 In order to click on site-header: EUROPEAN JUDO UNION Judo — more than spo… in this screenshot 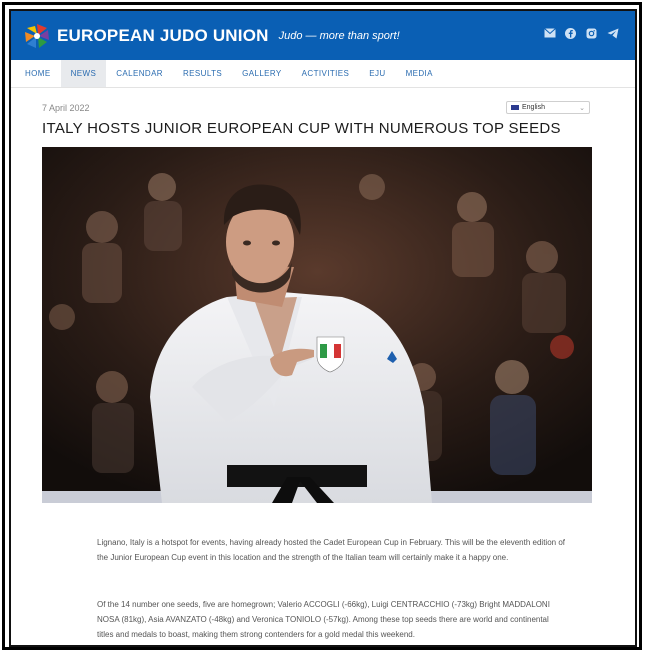, I will do `click(323, 35)`.